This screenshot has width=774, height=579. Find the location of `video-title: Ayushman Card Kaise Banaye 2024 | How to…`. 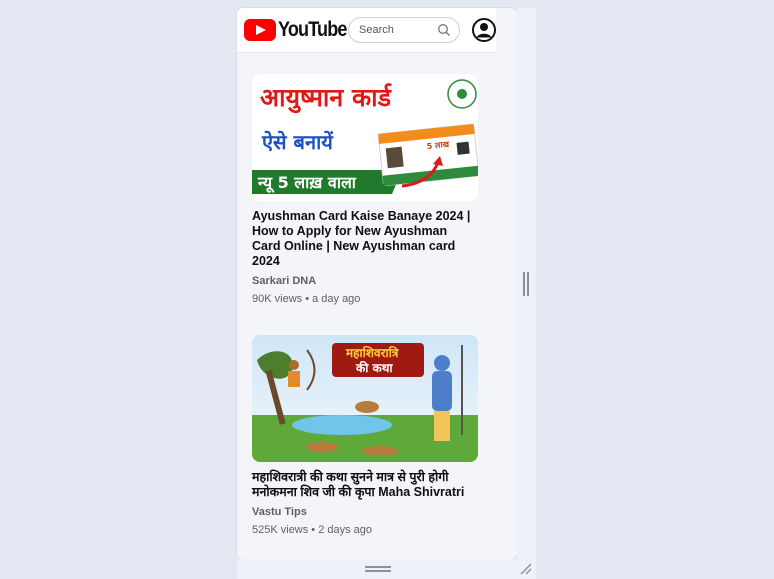

video-title: Ayushman Card Kaise Banaye 2024 | How to… is located at coordinates (365, 239).